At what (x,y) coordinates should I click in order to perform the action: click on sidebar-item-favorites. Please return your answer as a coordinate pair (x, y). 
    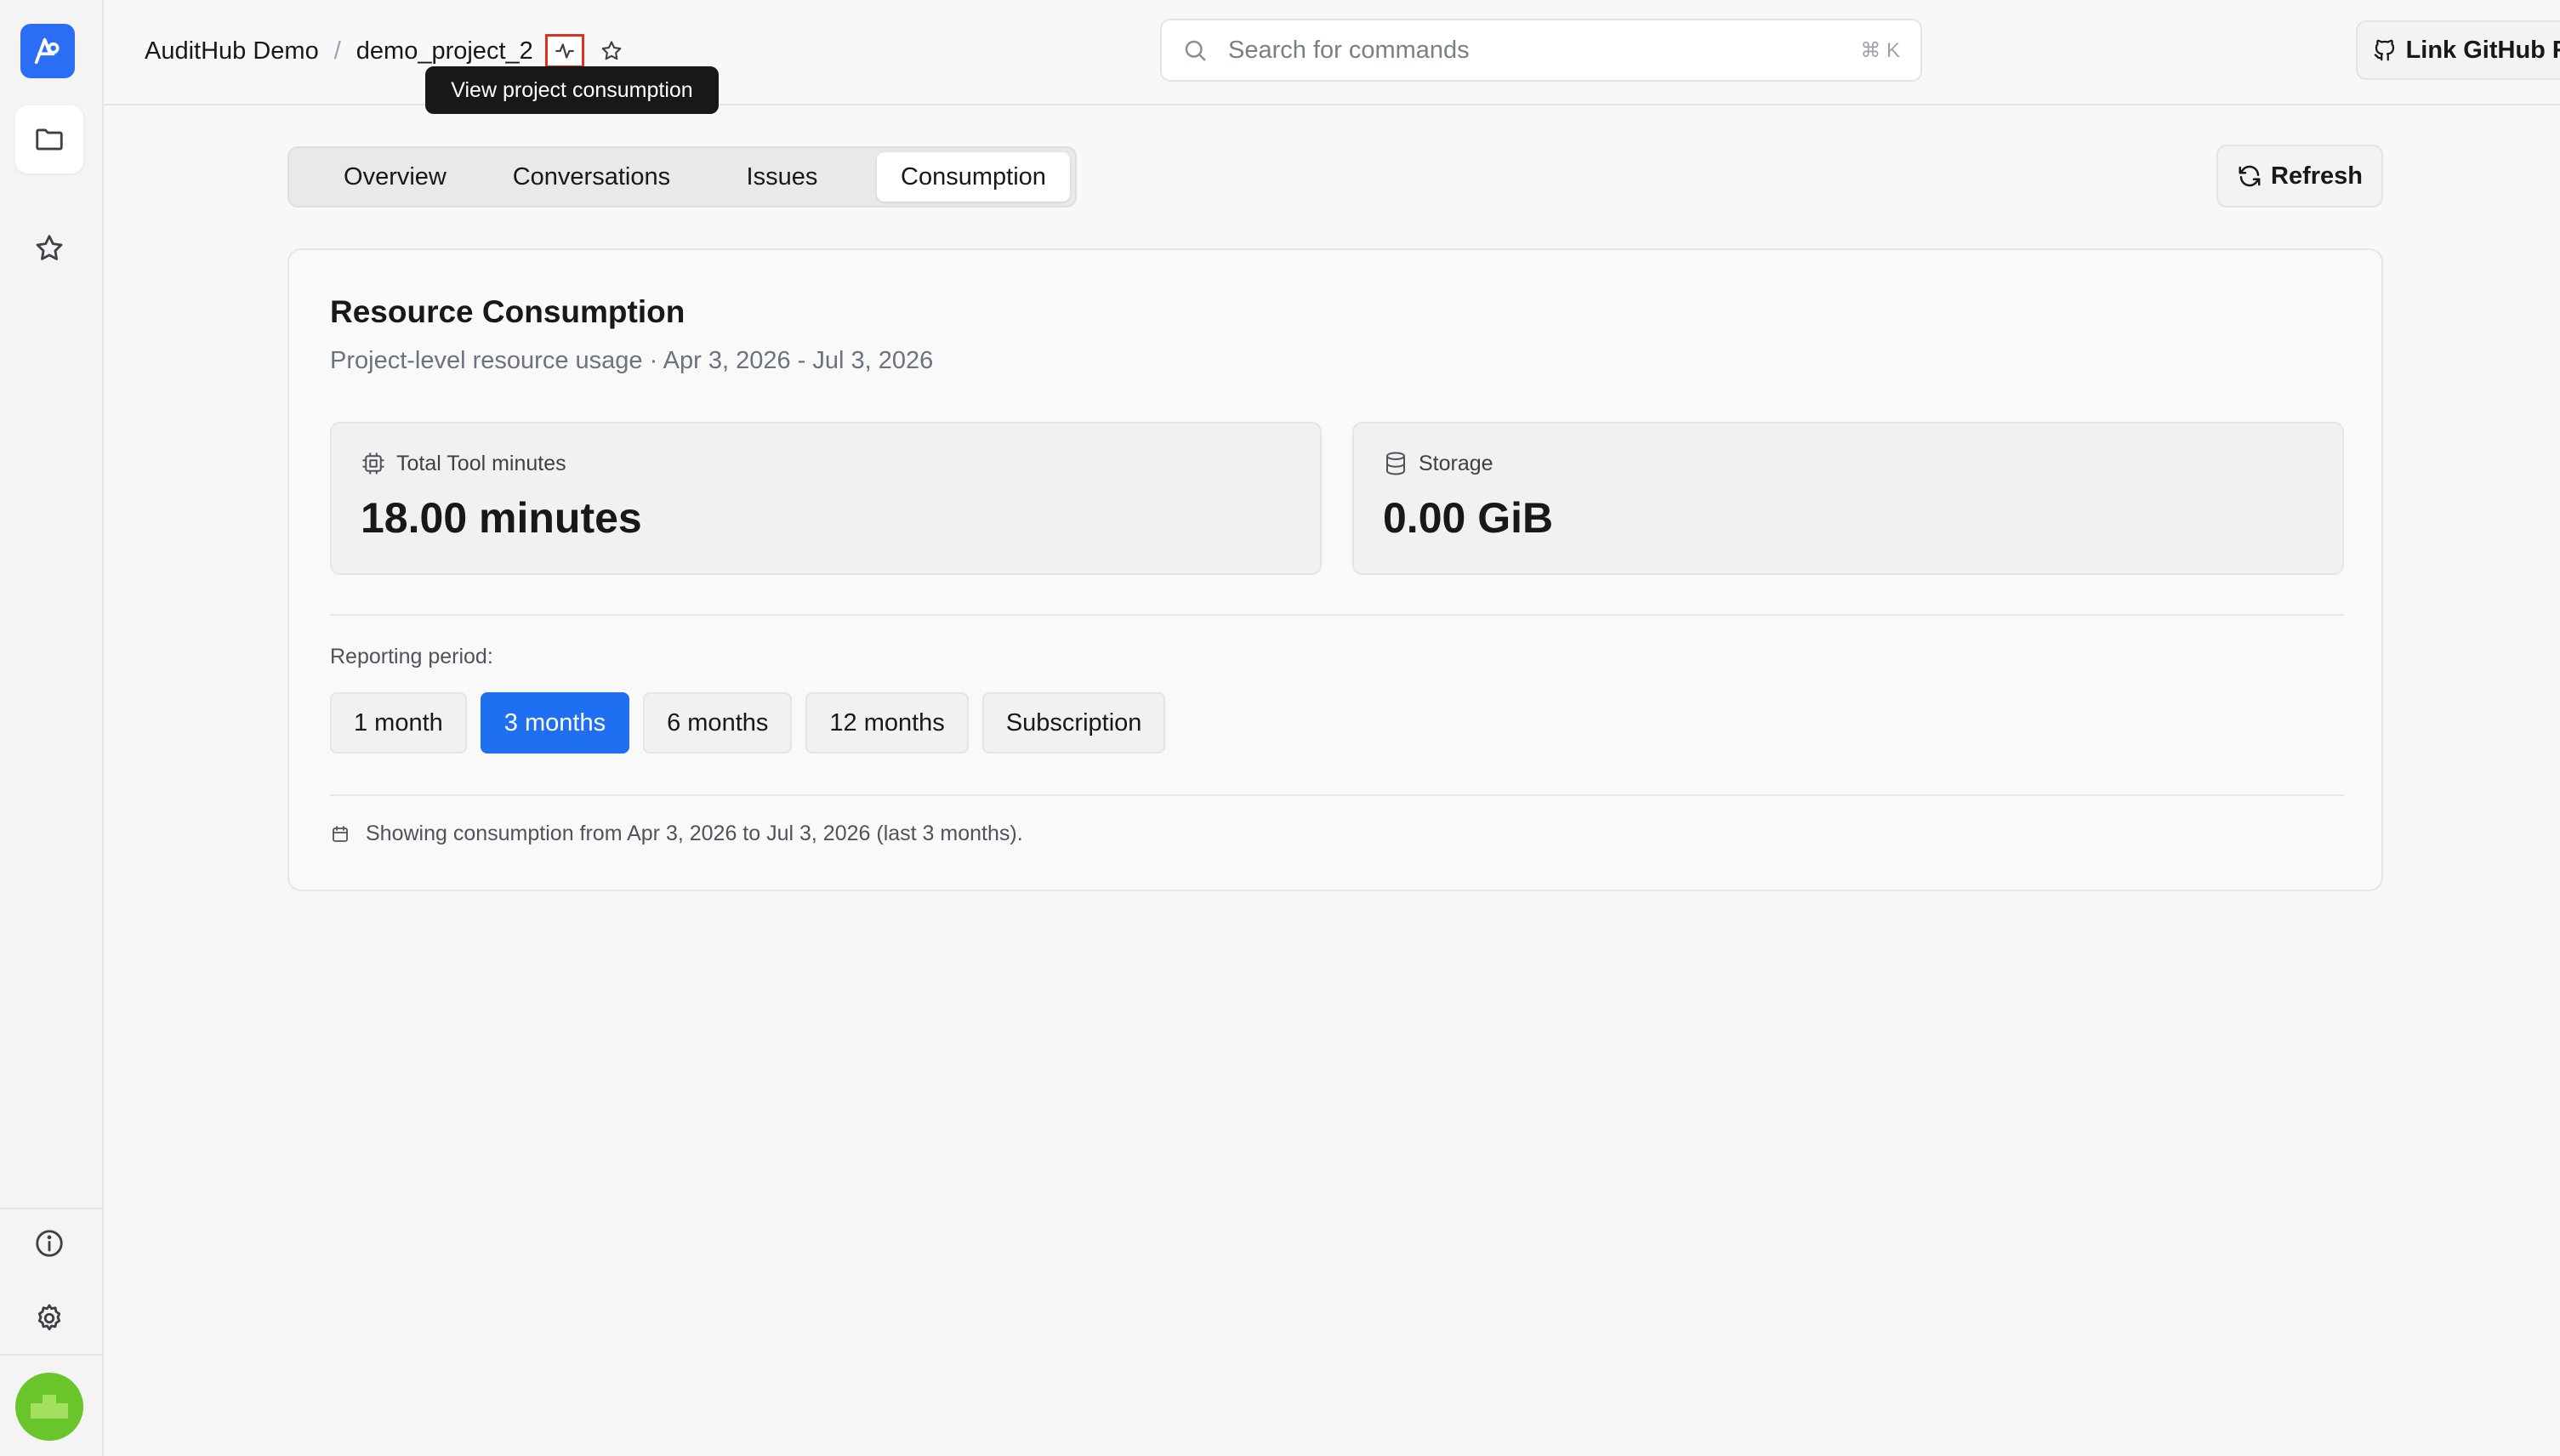
    Looking at the image, I should click on (49, 248).